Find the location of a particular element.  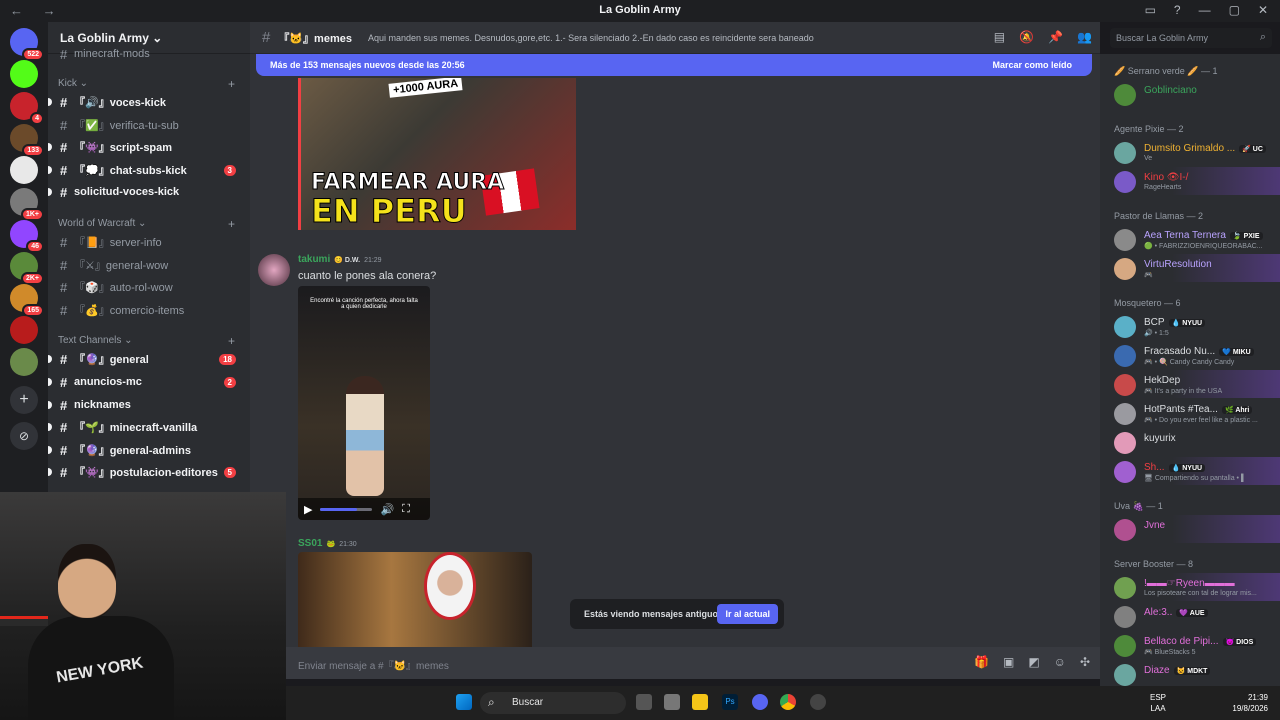

help-icon: ? is located at coordinates (1177, 10).